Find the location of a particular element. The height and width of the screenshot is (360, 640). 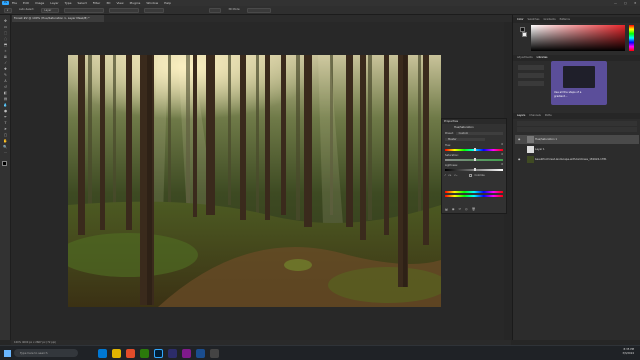

menu-image: Image is located at coordinates (39, 3).